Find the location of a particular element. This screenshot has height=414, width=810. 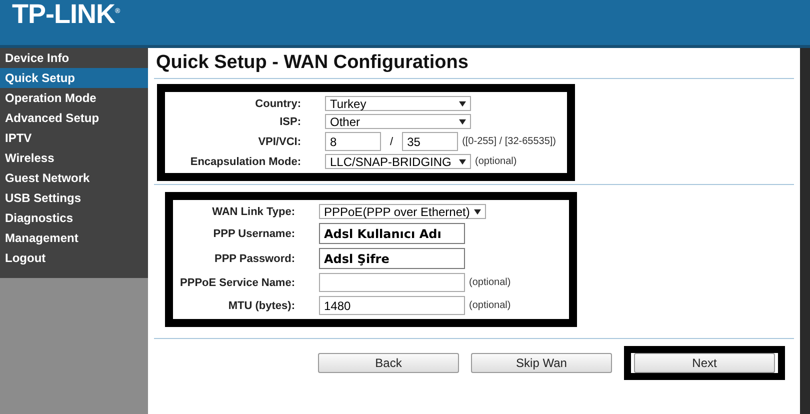

dropdown: LLC/SNAP-BRIDGING is located at coordinates (398, 161).